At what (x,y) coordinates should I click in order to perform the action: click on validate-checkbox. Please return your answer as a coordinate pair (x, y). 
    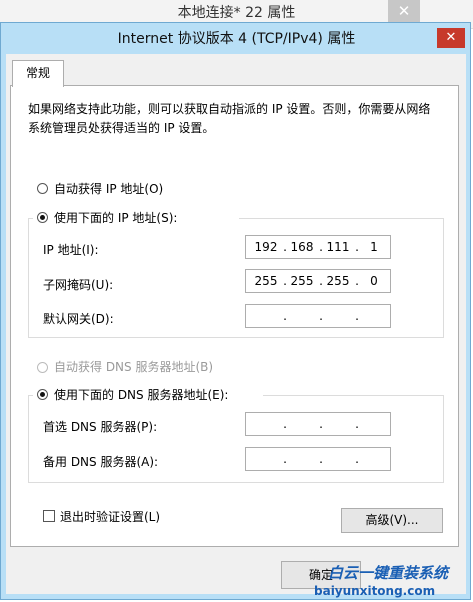
    Looking at the image, I should click on (49, 516).